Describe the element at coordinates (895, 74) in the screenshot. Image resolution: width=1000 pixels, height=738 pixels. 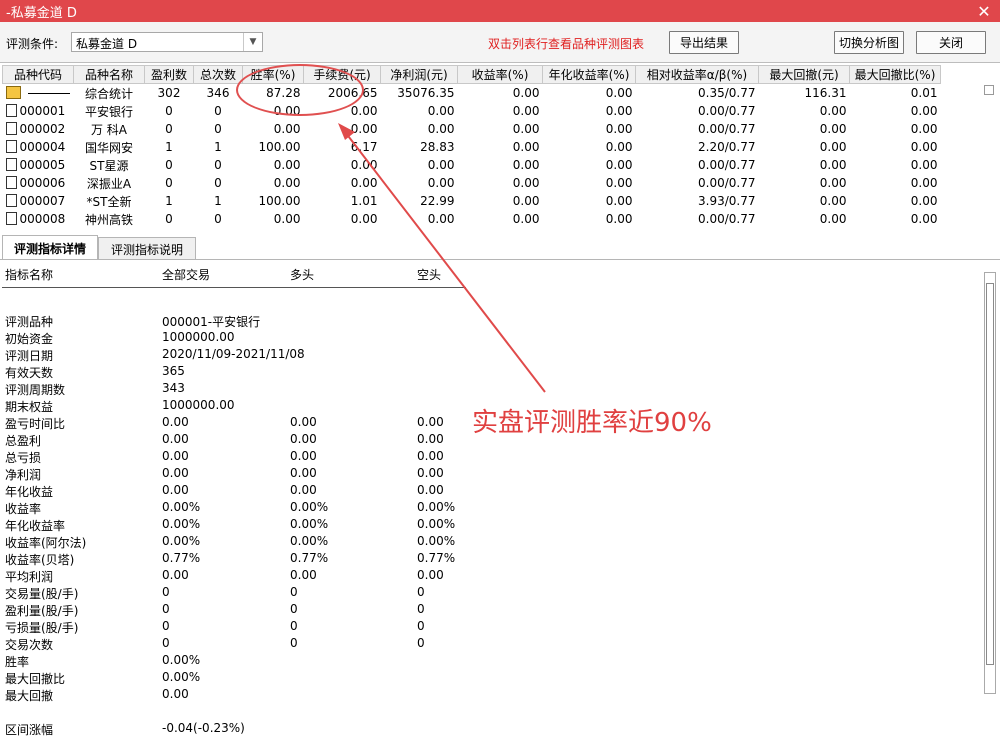
I see `col-drawdown-ratio: 最大回撤比(%)` at that location.